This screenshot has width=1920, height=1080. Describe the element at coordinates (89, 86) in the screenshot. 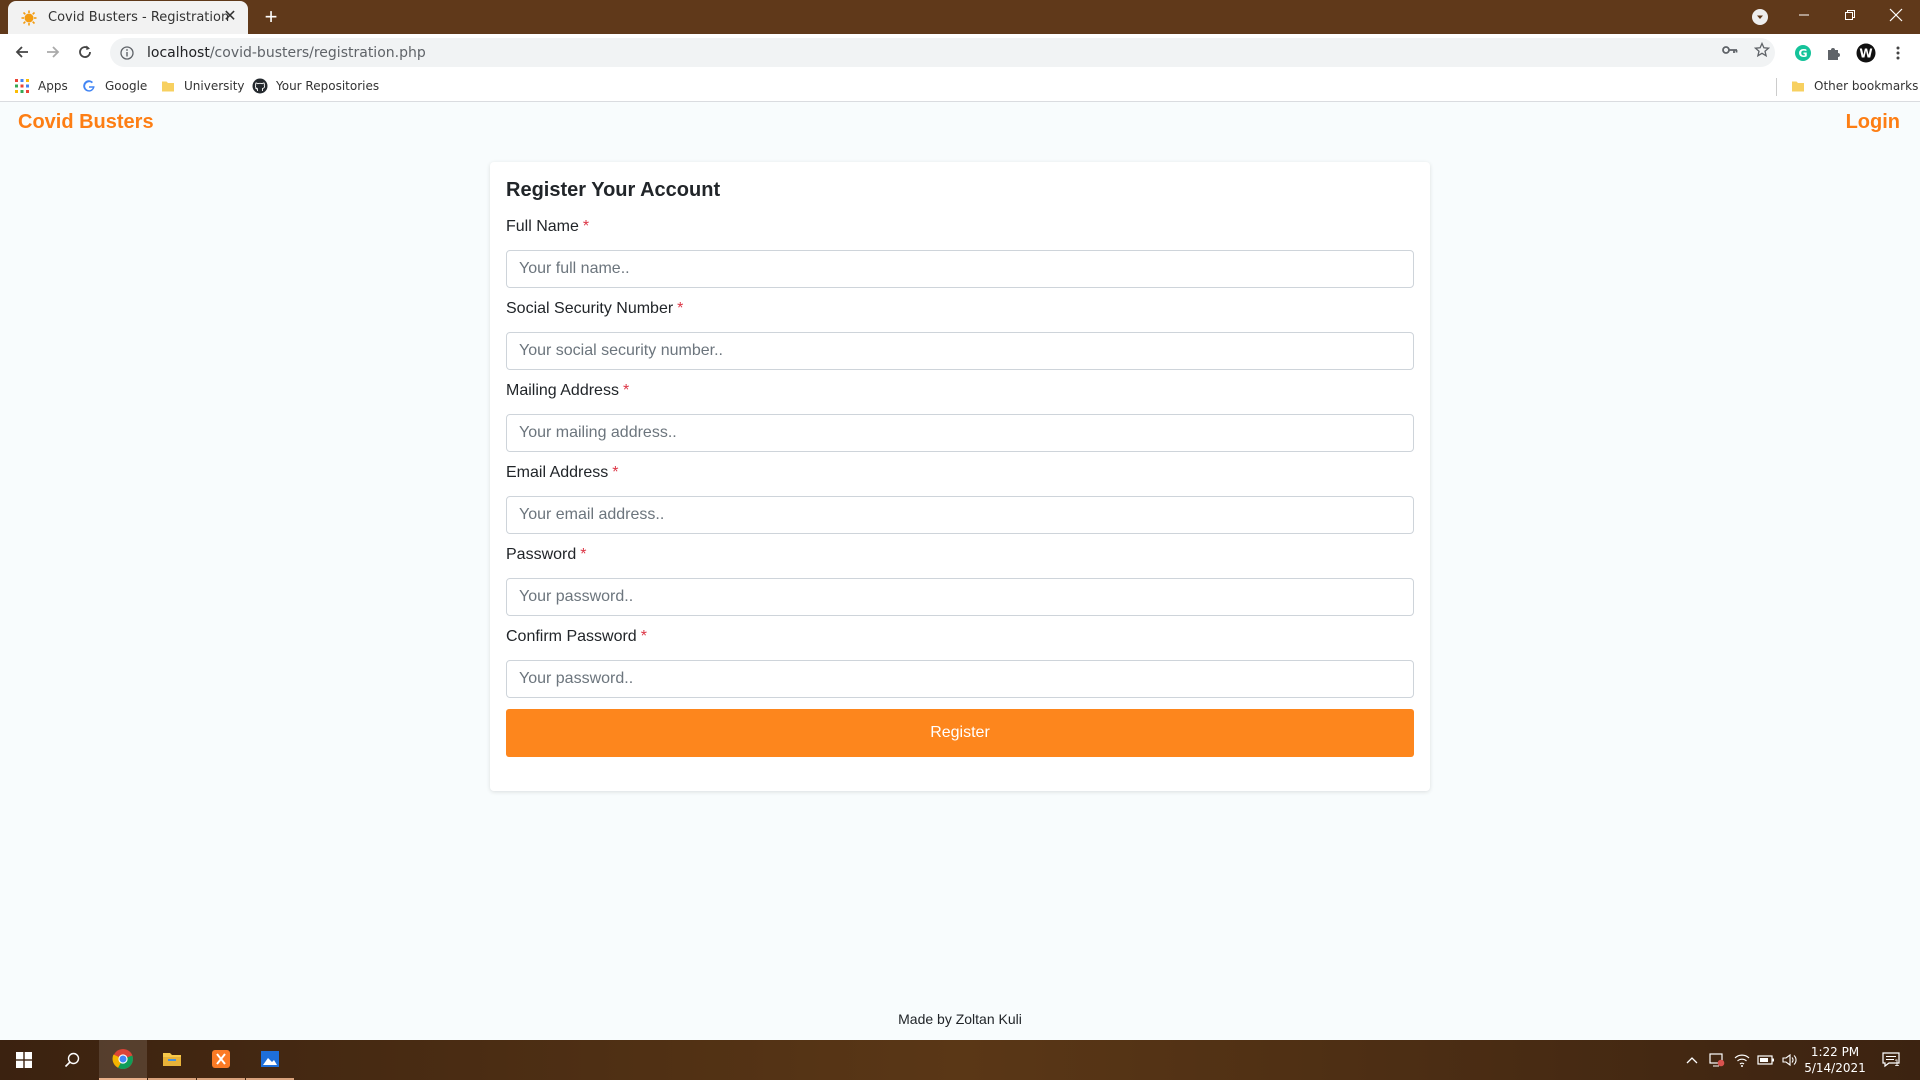

I see `google-icon` at that location.